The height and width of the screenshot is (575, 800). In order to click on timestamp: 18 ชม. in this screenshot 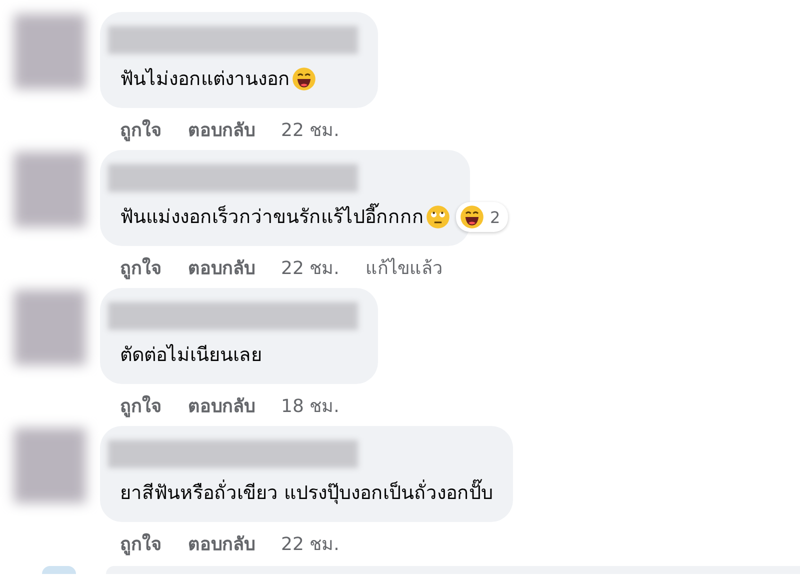, I will do `click(310, 405)`.